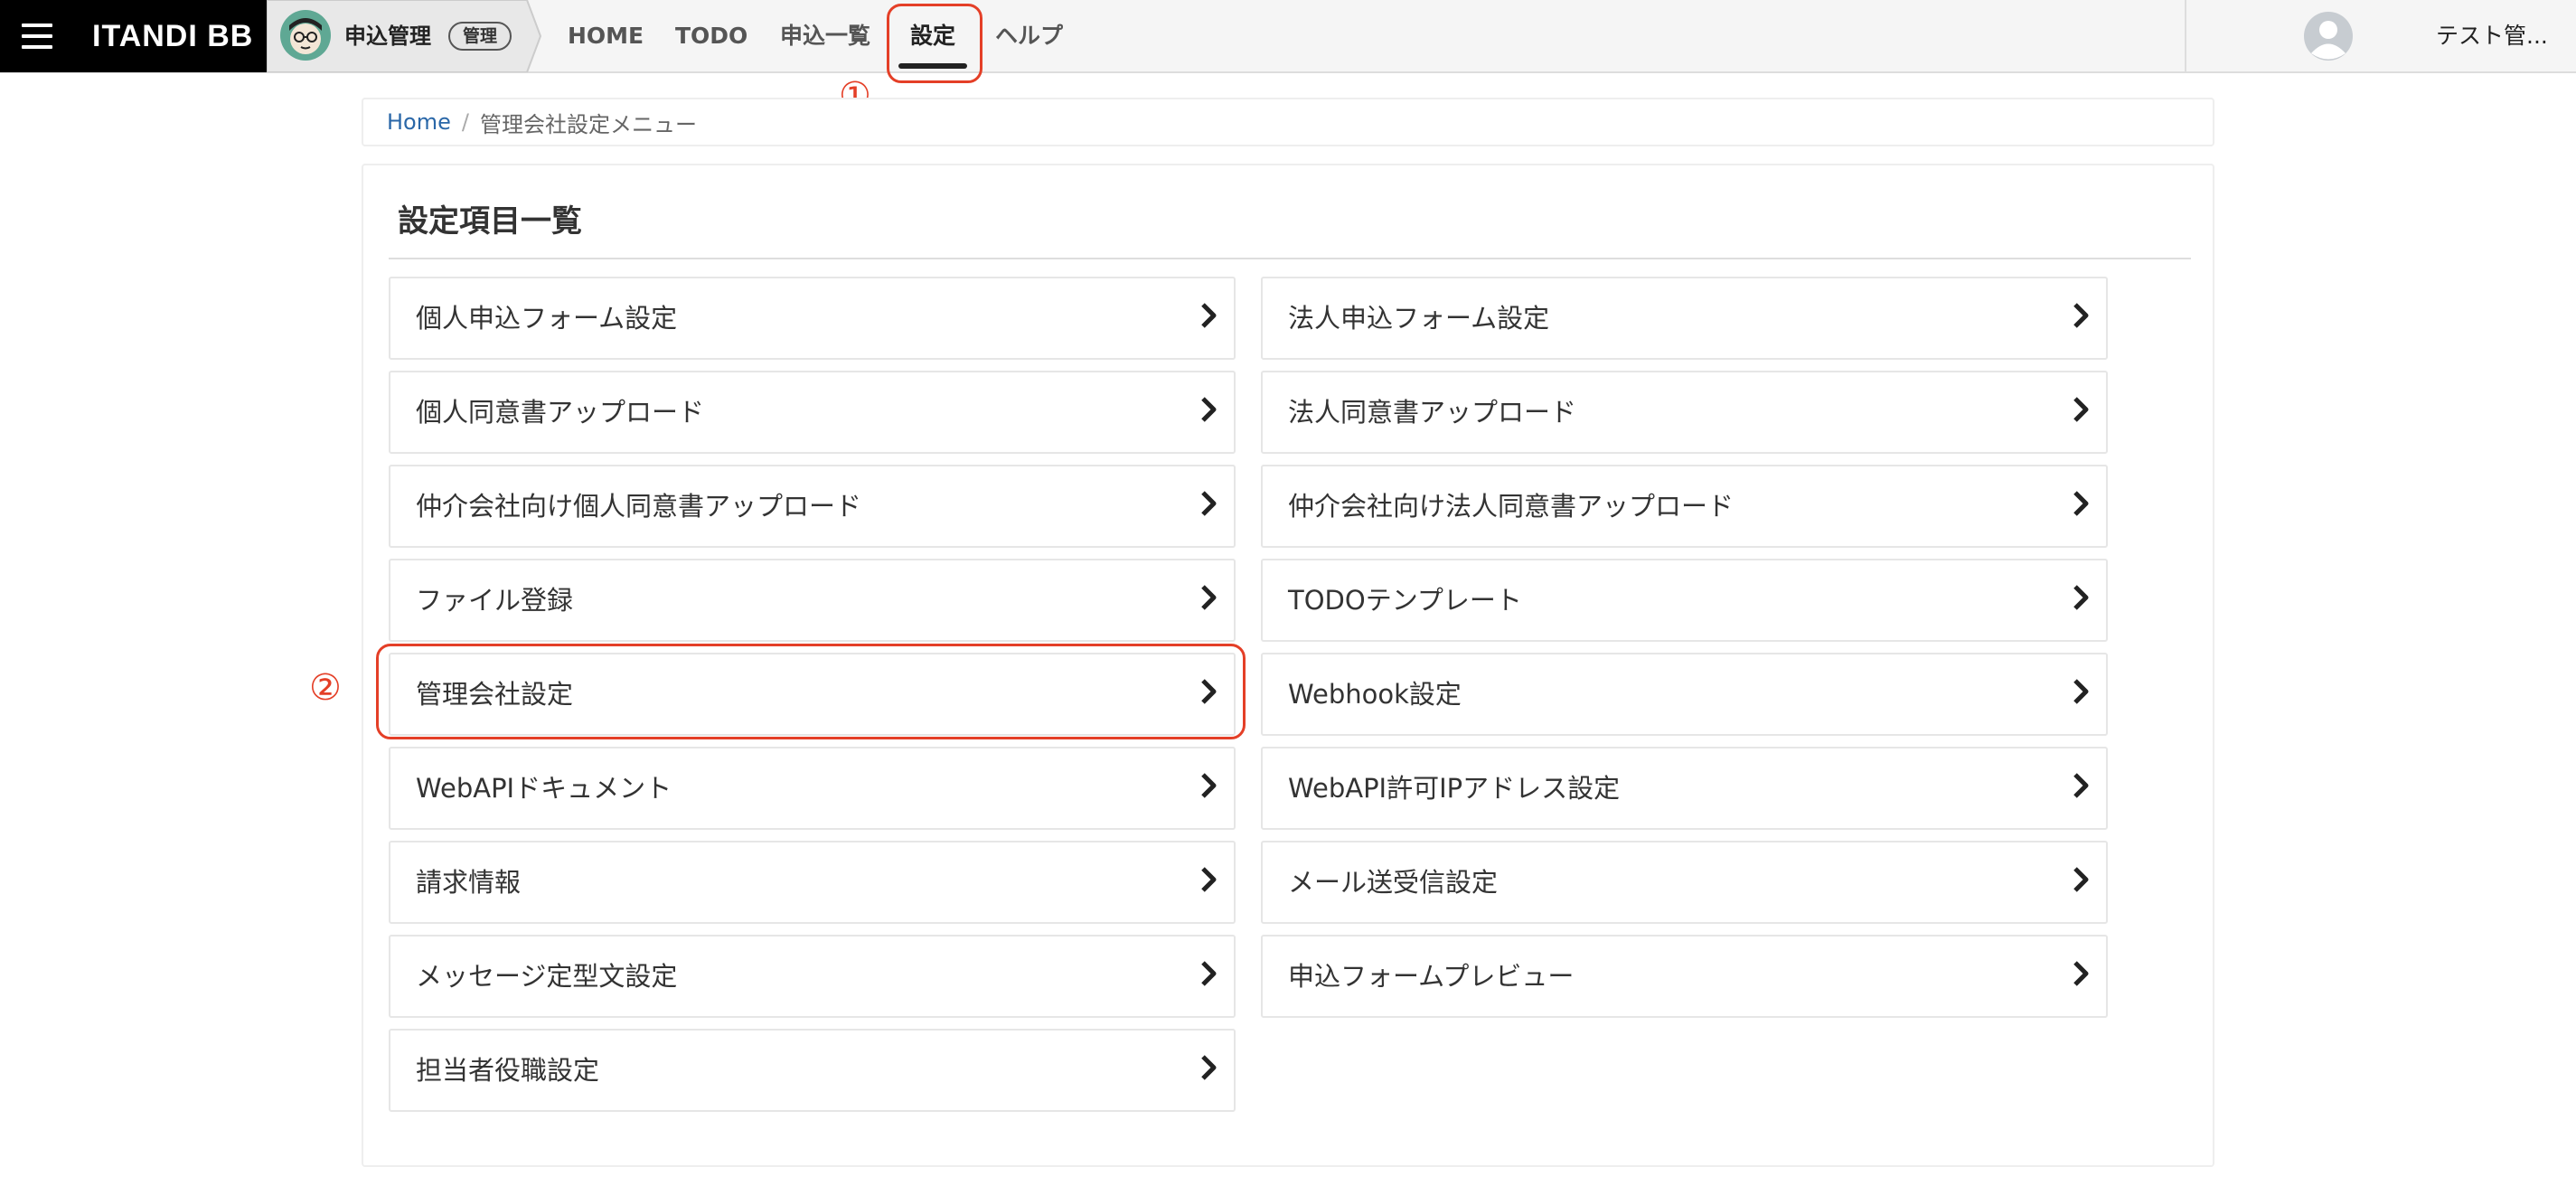  Describe the element at coordinates (419, 122) in the screenshot. I see `breadcrumb-home-link: Home` at that location.